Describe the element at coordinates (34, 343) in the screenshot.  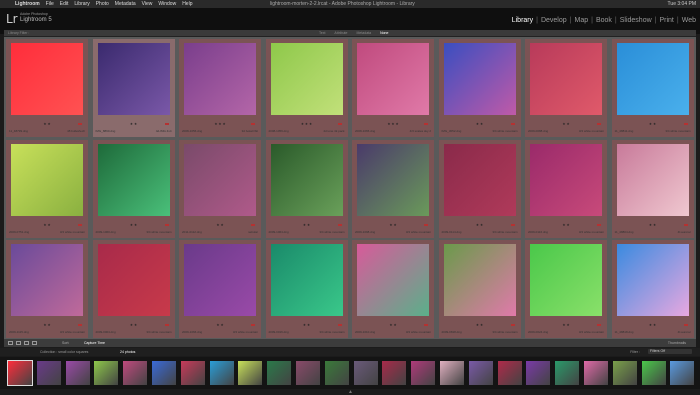
I see `survey-view-icon` at that location.